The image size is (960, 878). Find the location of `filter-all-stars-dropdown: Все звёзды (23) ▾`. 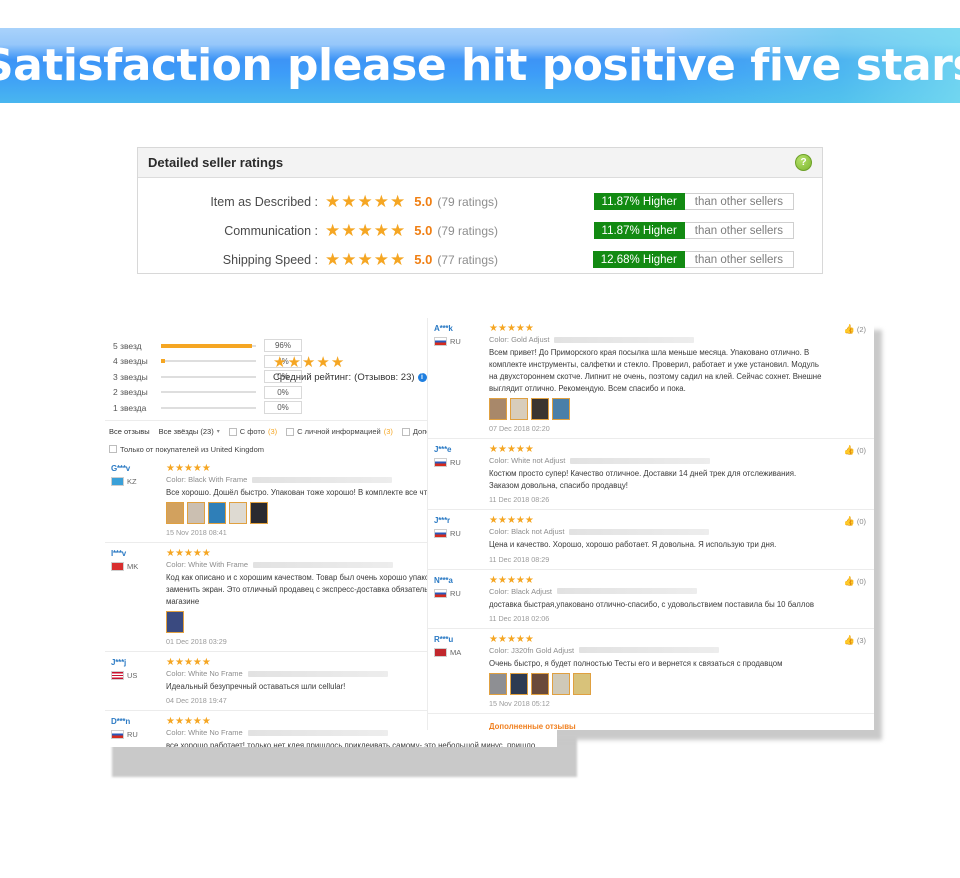

filter-all-stars-dropdown: Все звёзды (23) ▾ is located at coordinates (189, 431).